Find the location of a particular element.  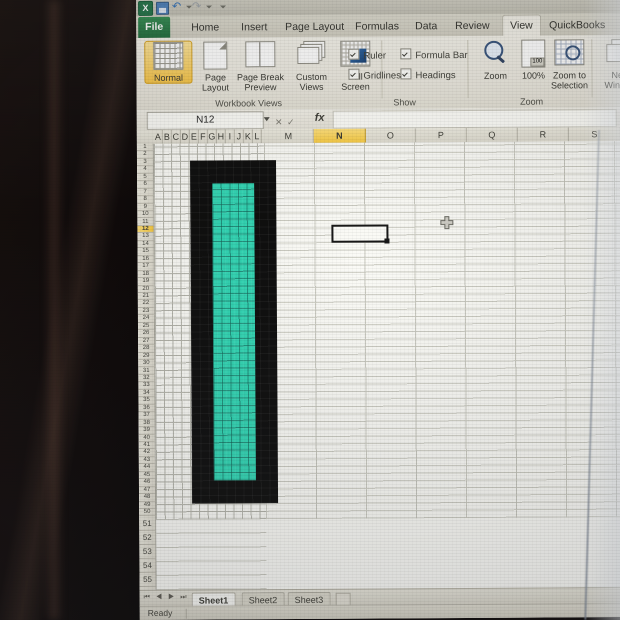

column-header-n: N is located at coordinates (339, 135).